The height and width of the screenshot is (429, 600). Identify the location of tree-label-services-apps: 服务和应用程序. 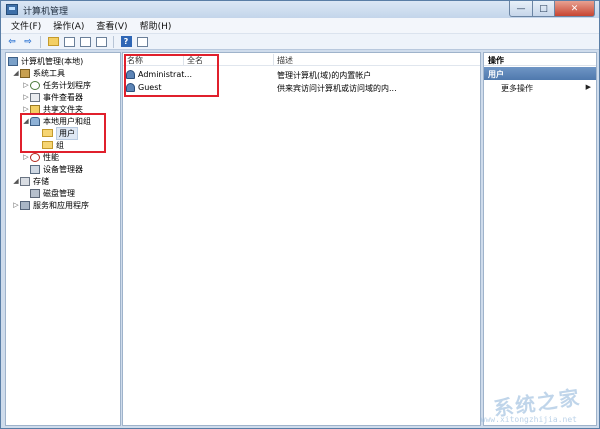
(61, 205).